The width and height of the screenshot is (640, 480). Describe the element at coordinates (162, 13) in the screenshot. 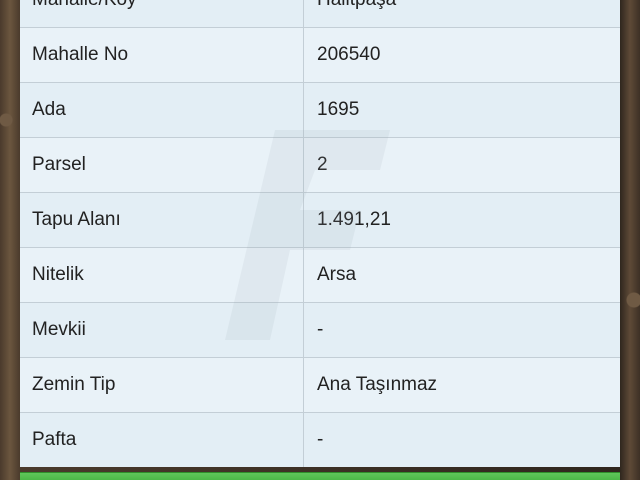

I see `row-label: Mahalle/Köy` at that location.